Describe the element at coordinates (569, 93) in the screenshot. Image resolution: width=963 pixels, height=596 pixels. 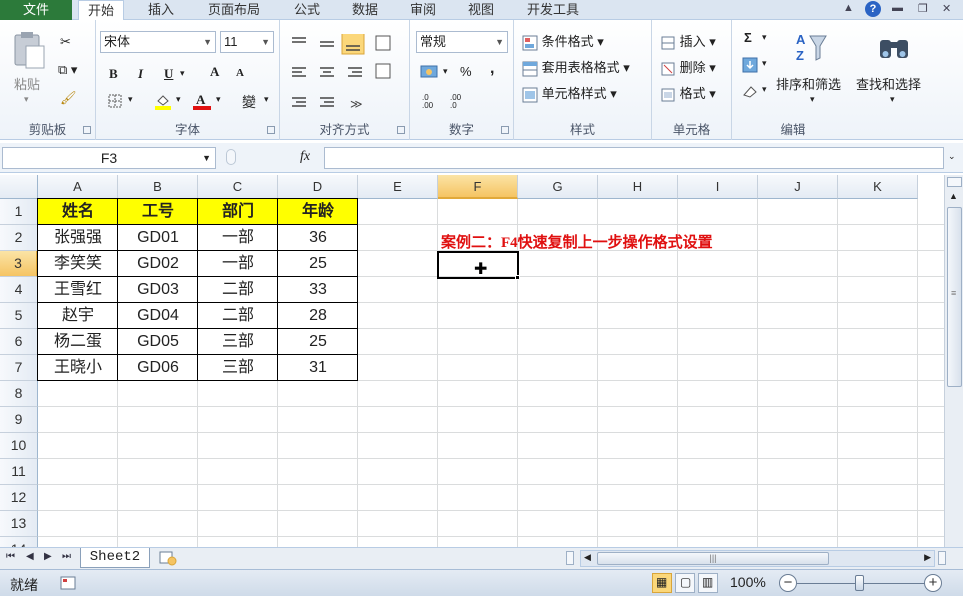
I see `cell-styles-button: 单元格样式 ▾` at that location.